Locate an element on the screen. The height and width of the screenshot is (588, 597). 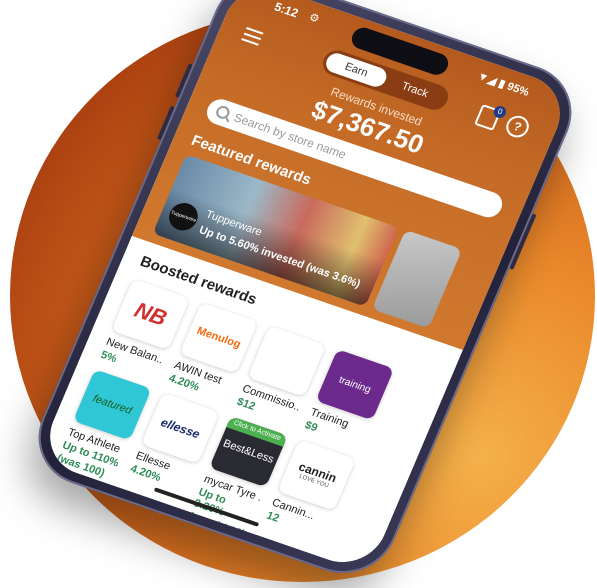
volume-up-button is located at coordinates (183, 80).